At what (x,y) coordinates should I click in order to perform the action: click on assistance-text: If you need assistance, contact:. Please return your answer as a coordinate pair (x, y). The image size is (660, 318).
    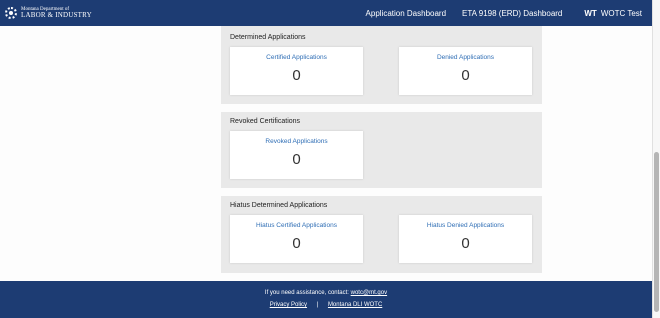
    Looking at the image, I should click on (306, 293).